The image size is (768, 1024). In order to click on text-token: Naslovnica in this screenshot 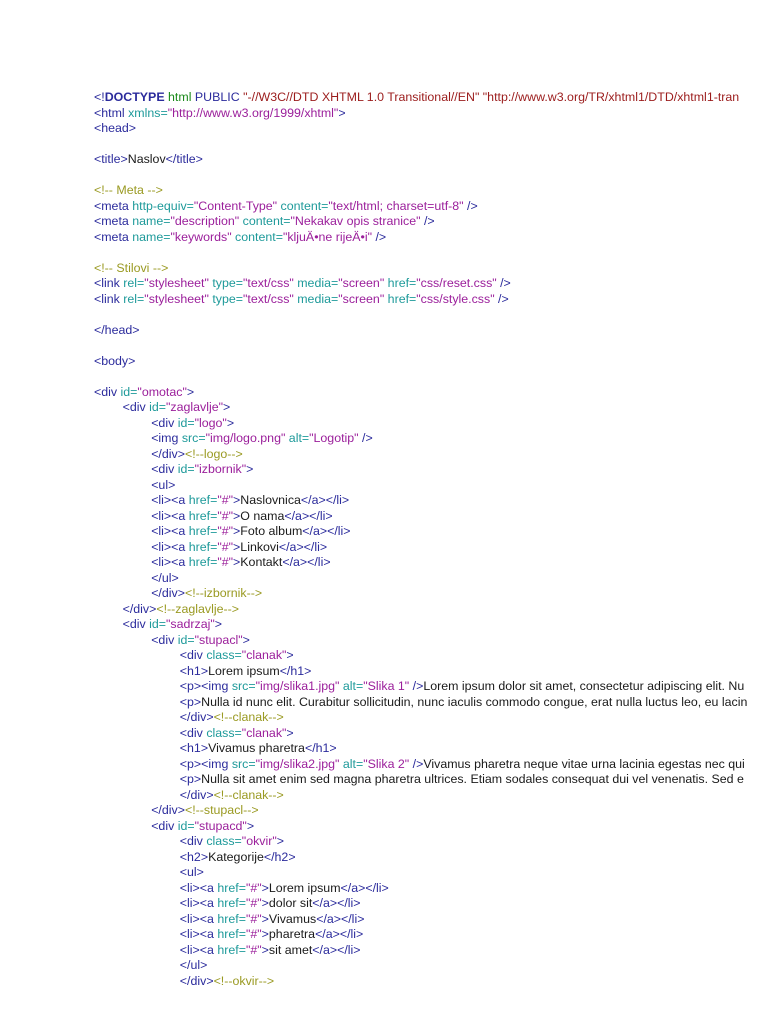, I will do `click(270, 500)`.